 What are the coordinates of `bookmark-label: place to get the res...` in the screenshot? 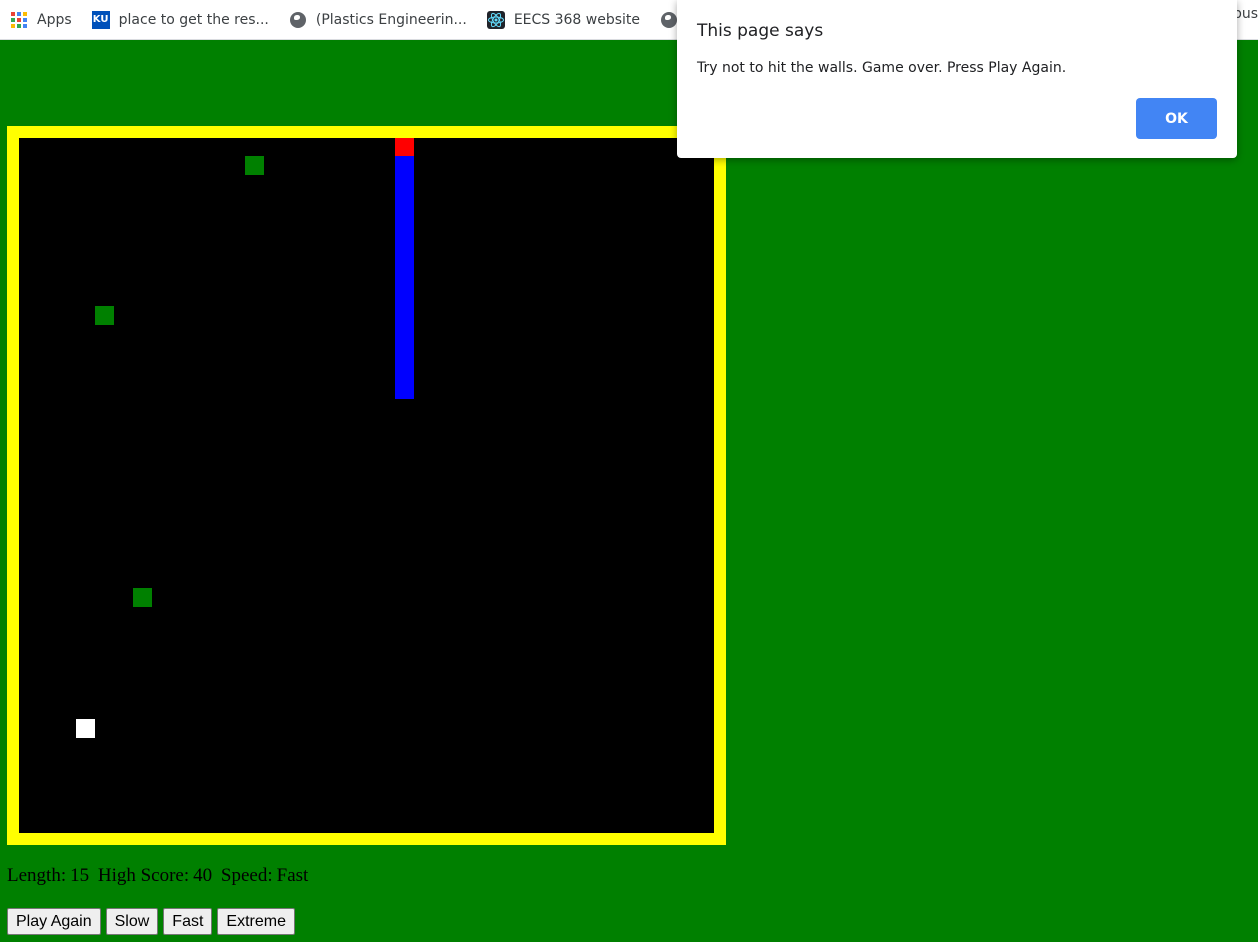 It's located at (193, 19).